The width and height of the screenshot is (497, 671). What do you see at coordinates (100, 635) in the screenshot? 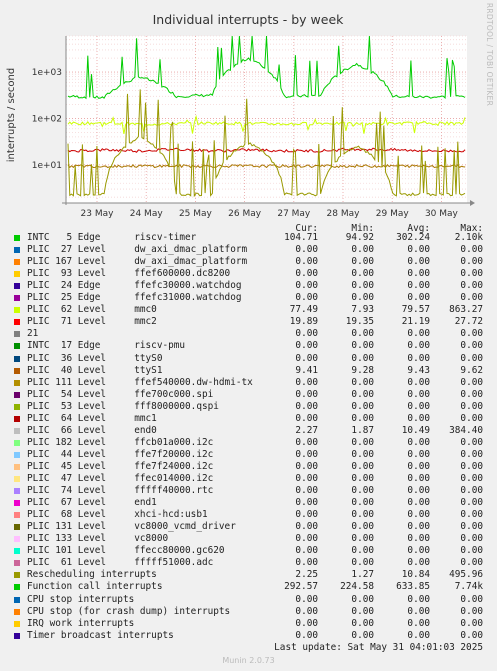
I see `legend-label: Timer broadcast interrupts` at bounding box center [100, 635].